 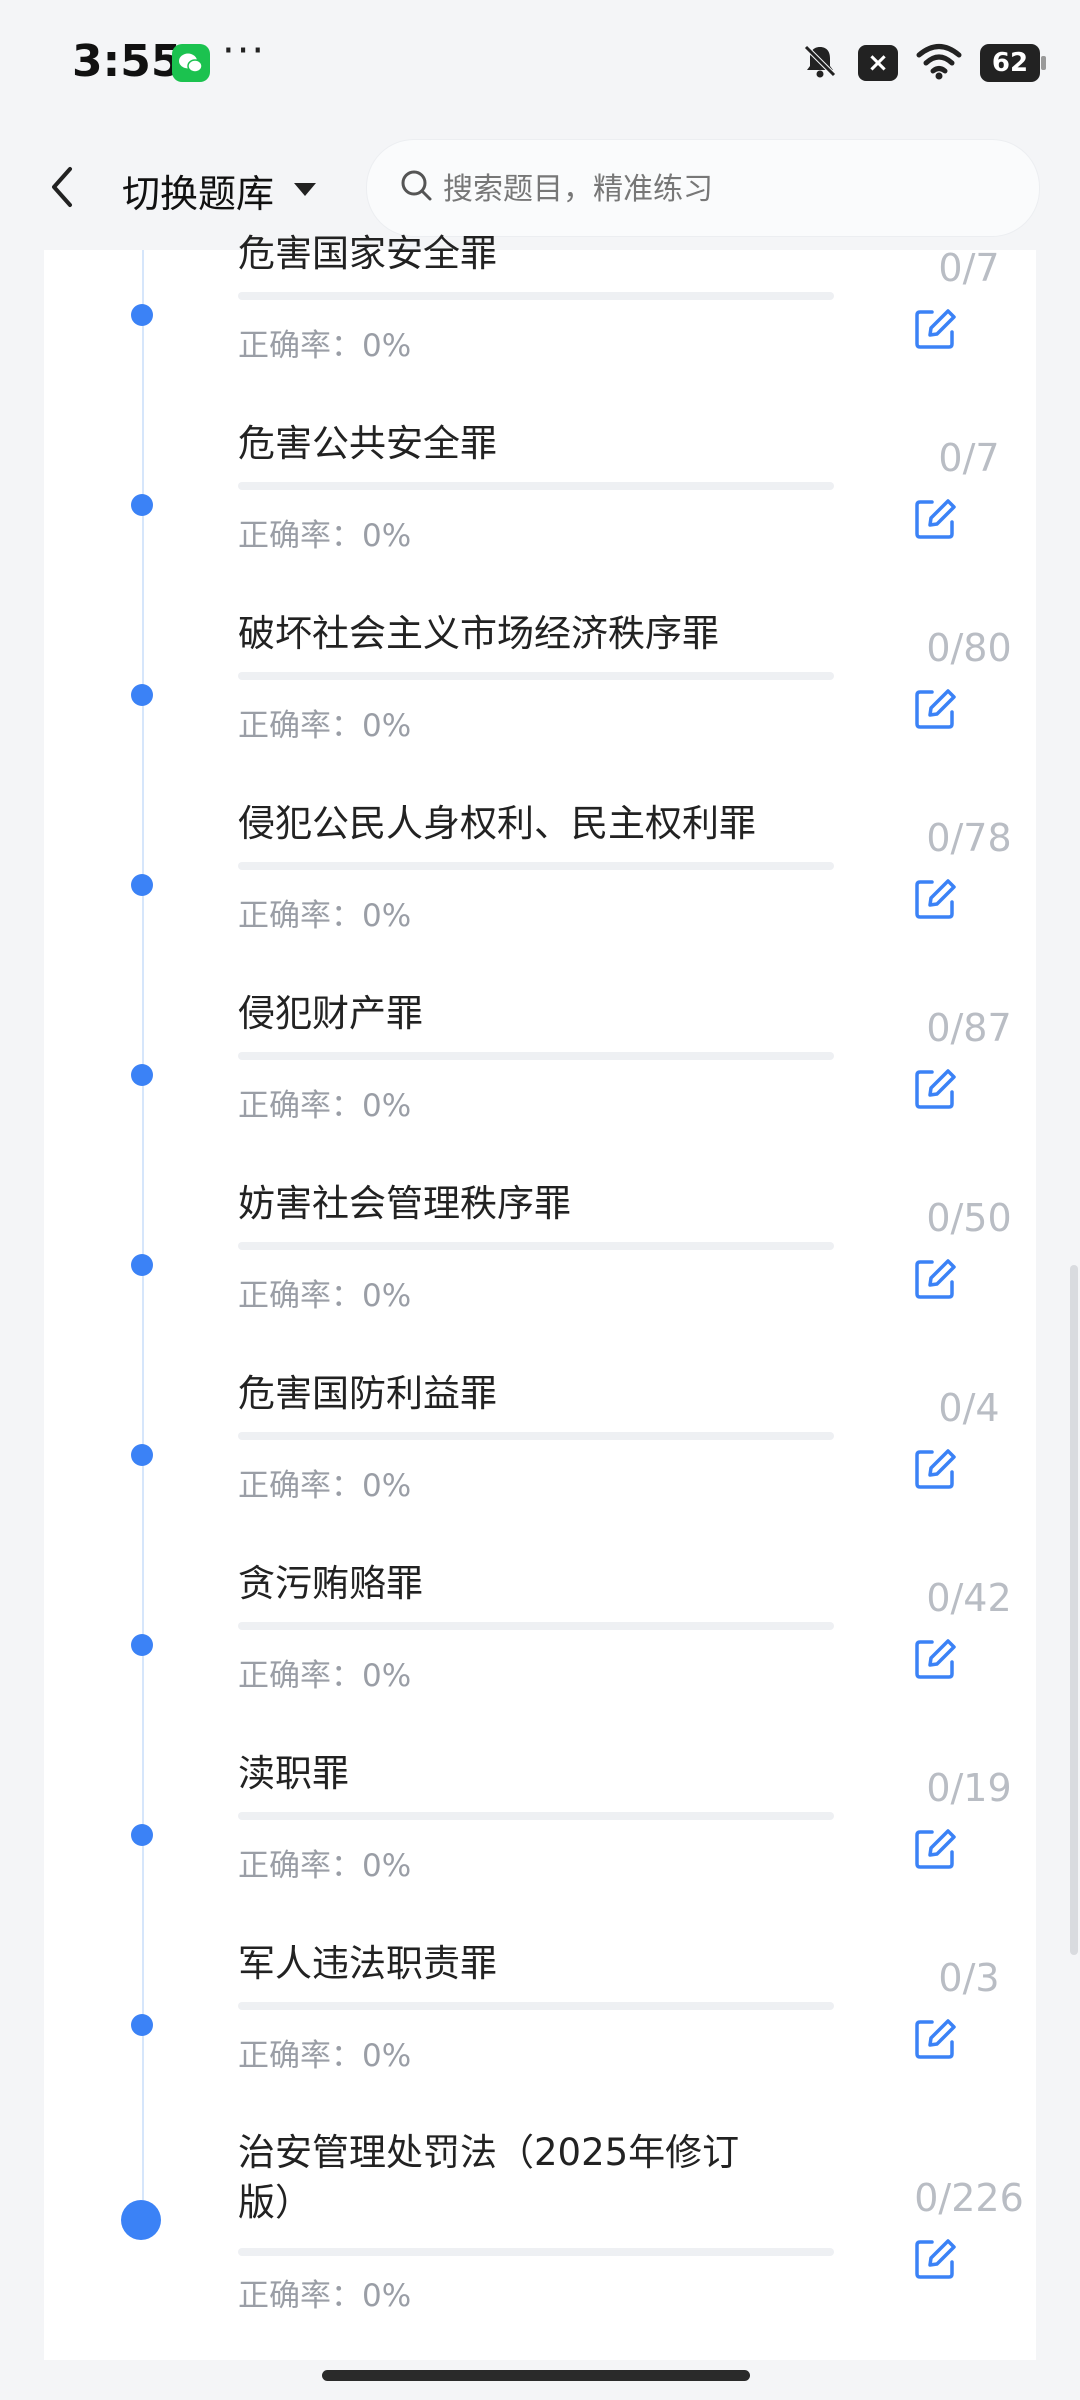 What do you see at coordinates (497, 823) in the screenshot?
I see `chapter-name: 侵犯公民人身权利、民主权利罪` at bounding box center [497, 823].